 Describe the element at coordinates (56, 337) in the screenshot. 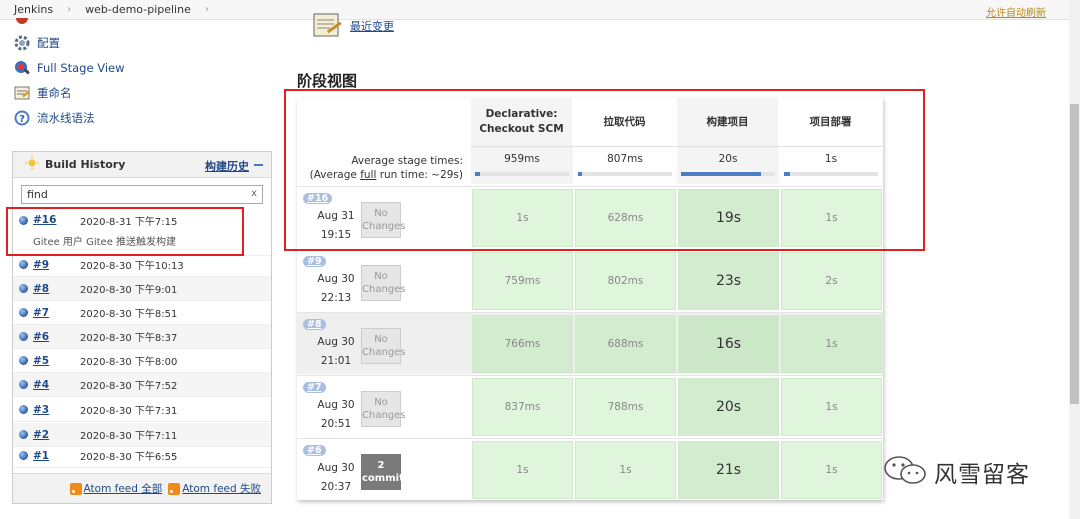

I see `build-number-link: #6` at that location.